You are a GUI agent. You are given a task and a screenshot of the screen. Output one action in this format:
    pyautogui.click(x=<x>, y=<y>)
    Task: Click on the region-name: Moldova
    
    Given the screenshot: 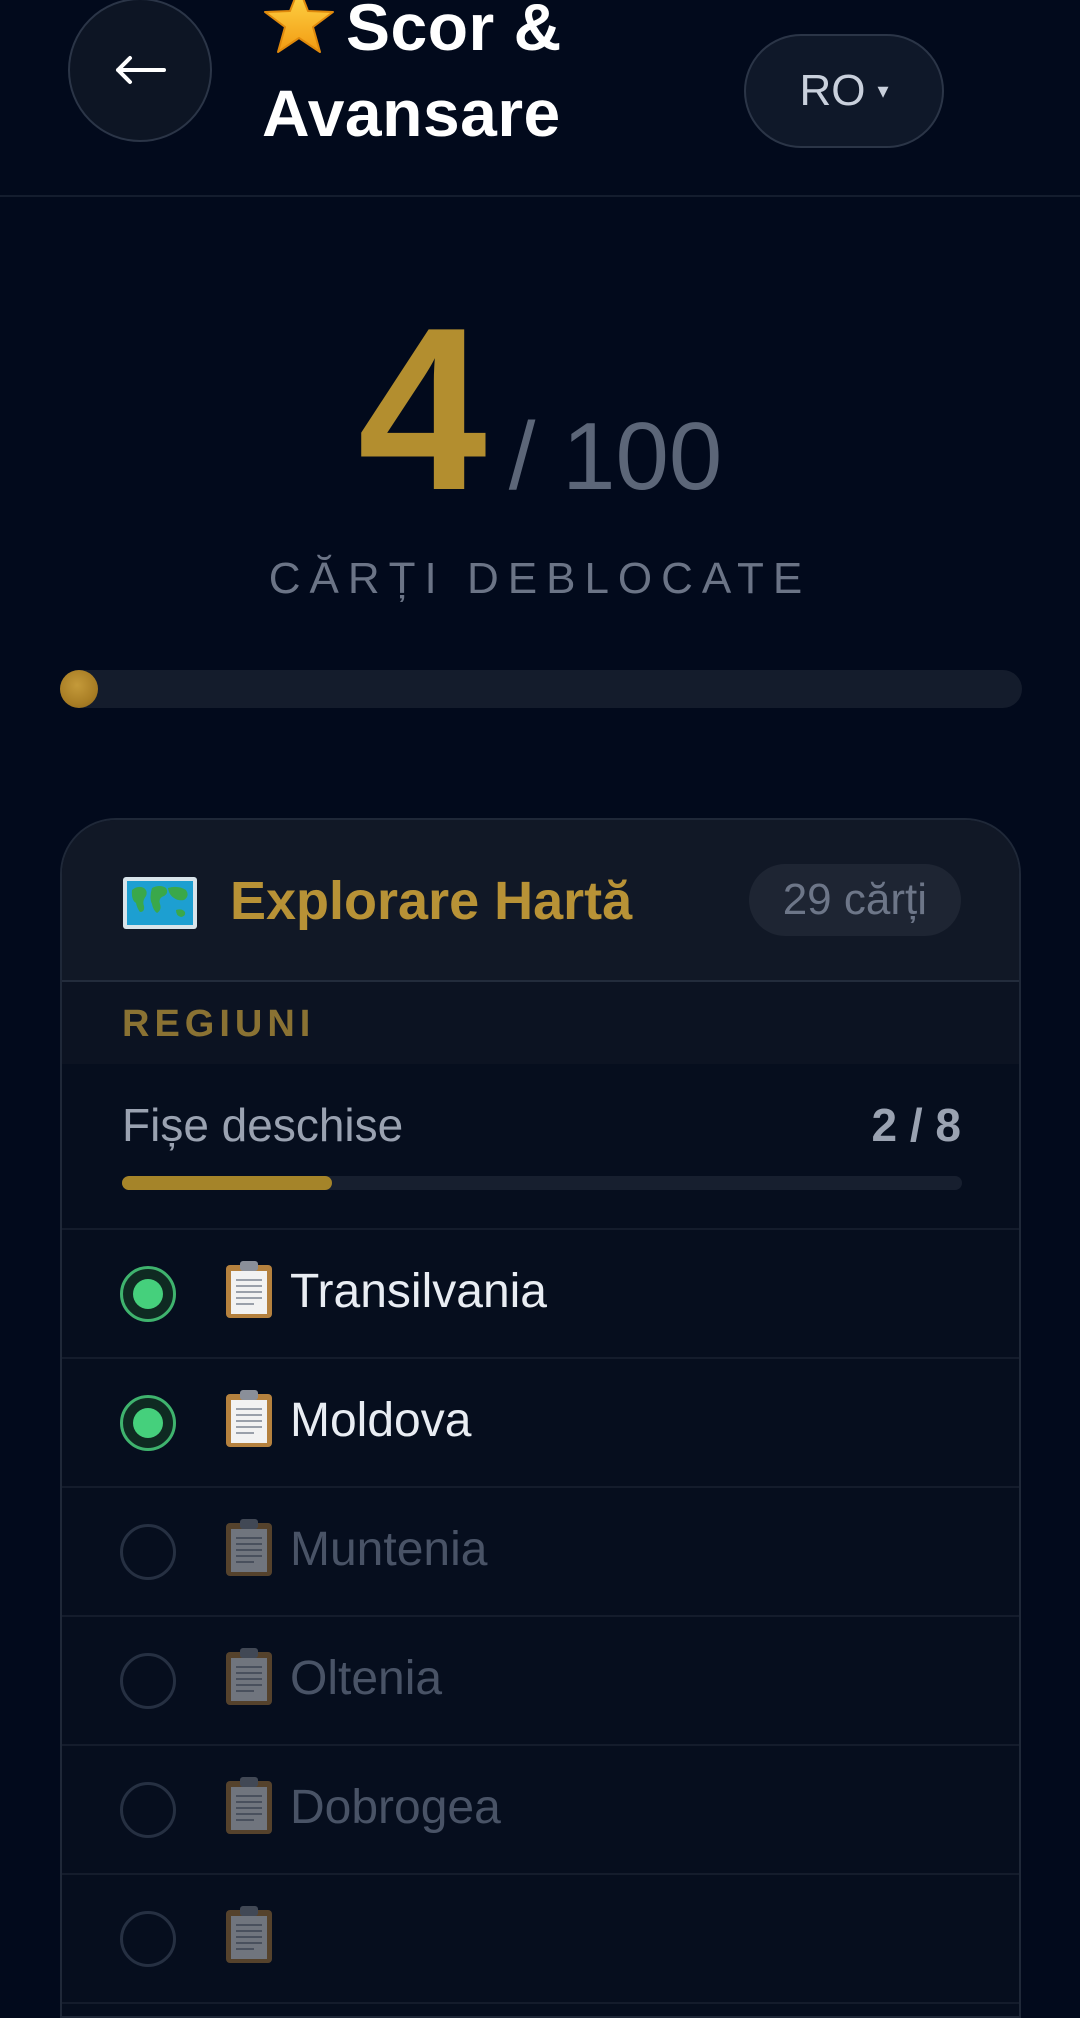 What is the action you would take?
    pyautogui.click(x=381, y=1420)
    